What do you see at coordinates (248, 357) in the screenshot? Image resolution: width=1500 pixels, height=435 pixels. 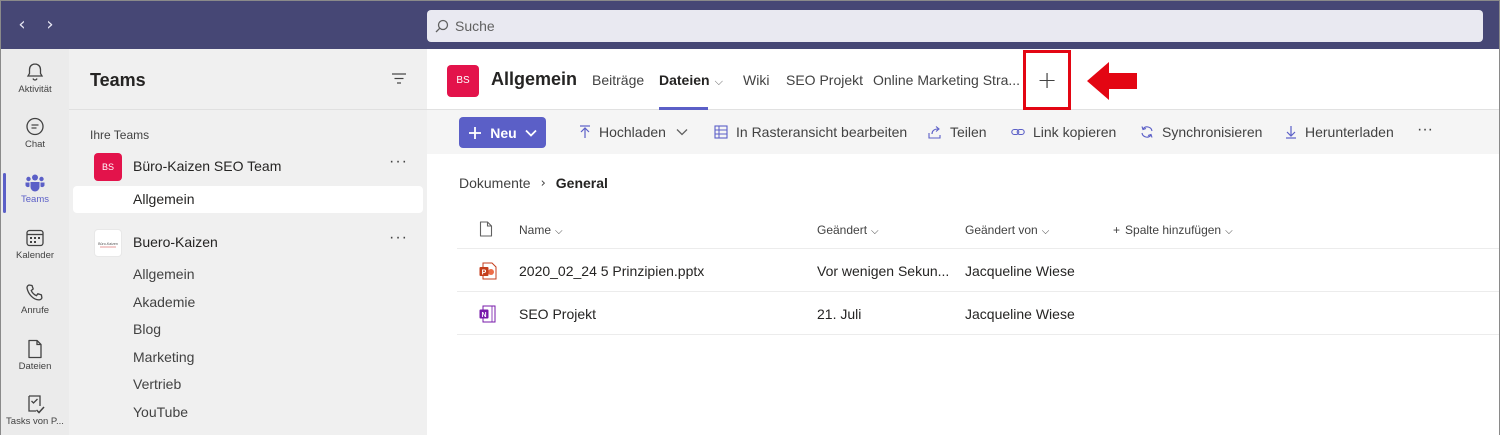 I see `channel-item-marketing: Marketing` at bounding box center [248, 357].